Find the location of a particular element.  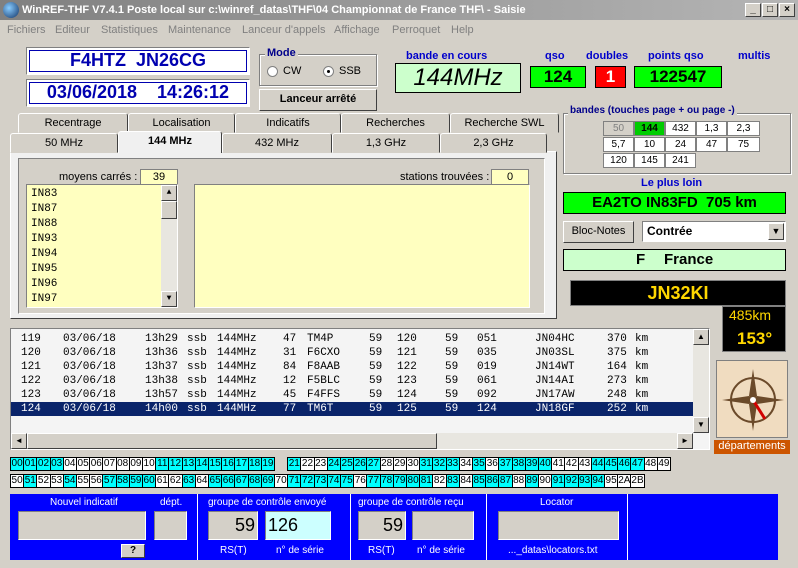

departement-cell: 06 is located at coordinates (96, 464).